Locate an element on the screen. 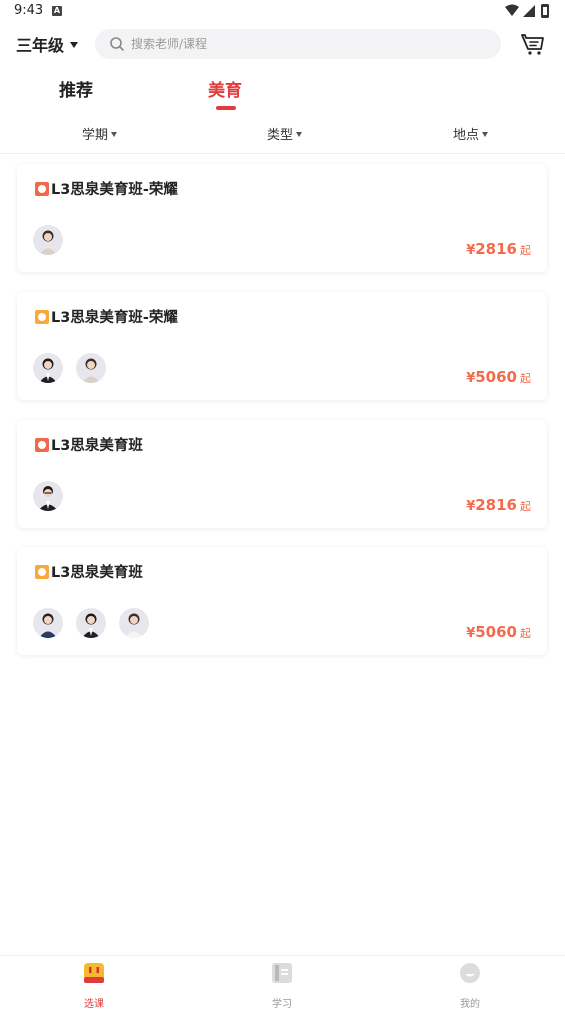  cart-icon is located at coordinates (533, 44).